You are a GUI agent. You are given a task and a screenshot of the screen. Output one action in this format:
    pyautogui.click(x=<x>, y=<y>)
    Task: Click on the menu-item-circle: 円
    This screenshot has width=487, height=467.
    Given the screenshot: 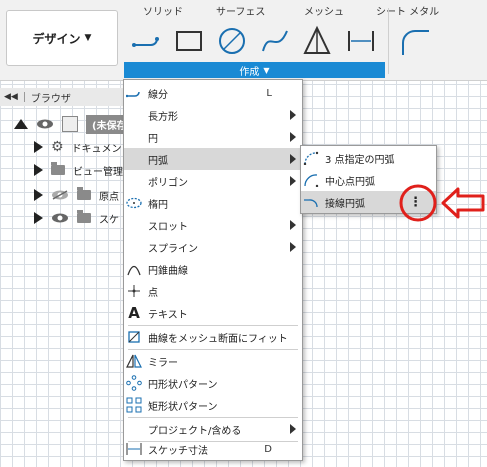 What is the action you would take?
    pyautogui.click(x=213, y=137)
    